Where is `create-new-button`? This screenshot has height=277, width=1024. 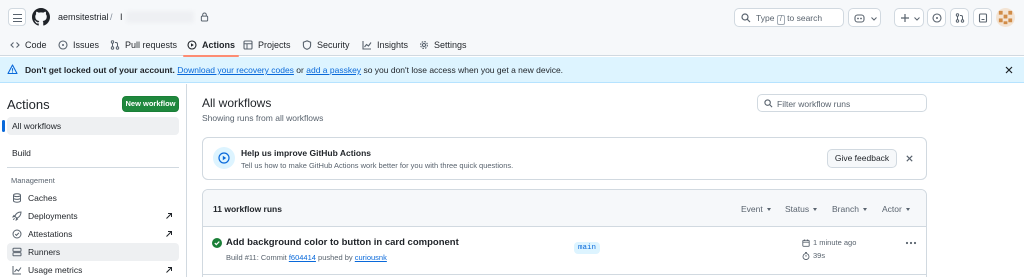 create-new-button is located at coordinates (909, 17).